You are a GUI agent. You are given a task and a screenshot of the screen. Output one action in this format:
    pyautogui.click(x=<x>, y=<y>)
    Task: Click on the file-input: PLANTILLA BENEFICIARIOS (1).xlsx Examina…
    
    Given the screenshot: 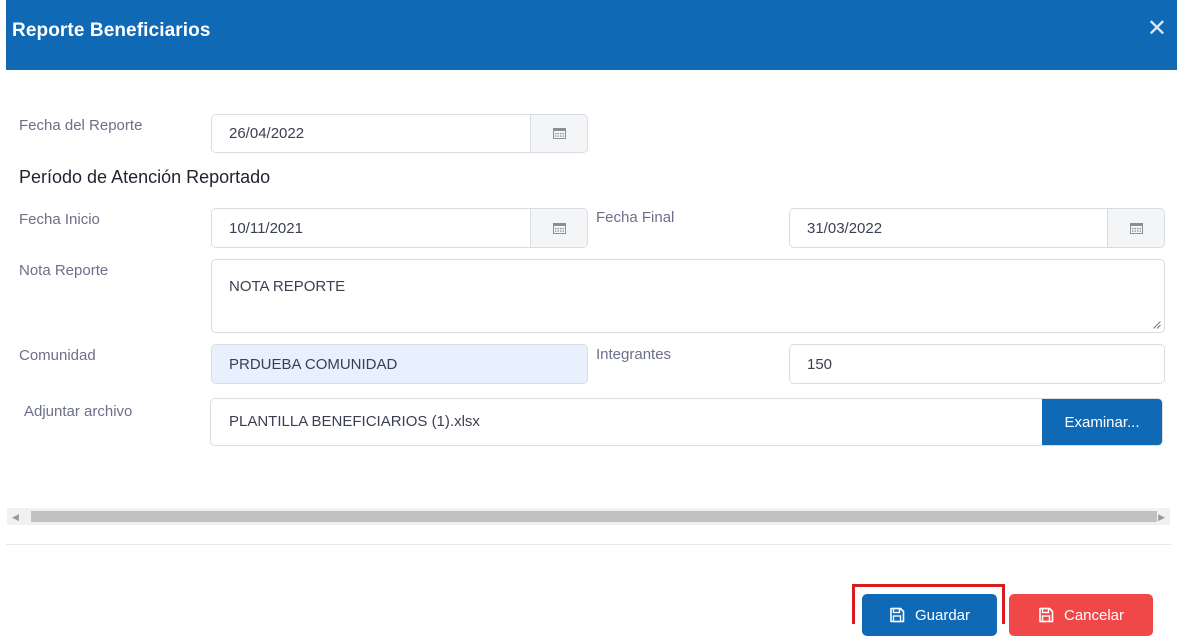 What is the action you would take?
    pyautogui.click(x=686, y=422)
    